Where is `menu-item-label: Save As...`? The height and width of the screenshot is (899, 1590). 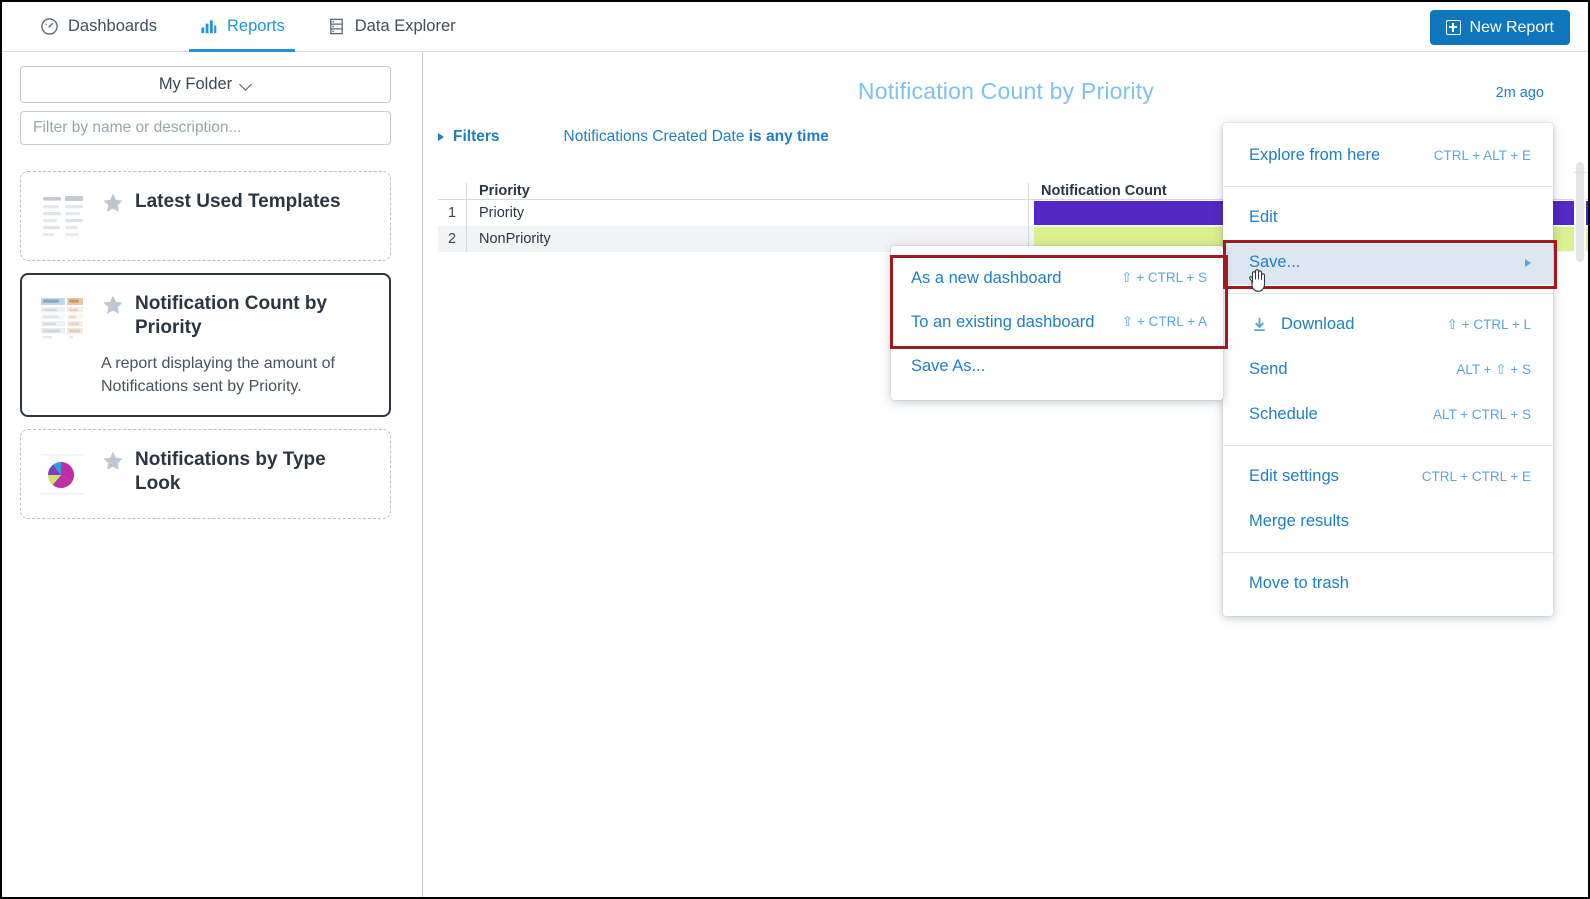
menu-item-label: Save As... is located at coordinates (948, 365).